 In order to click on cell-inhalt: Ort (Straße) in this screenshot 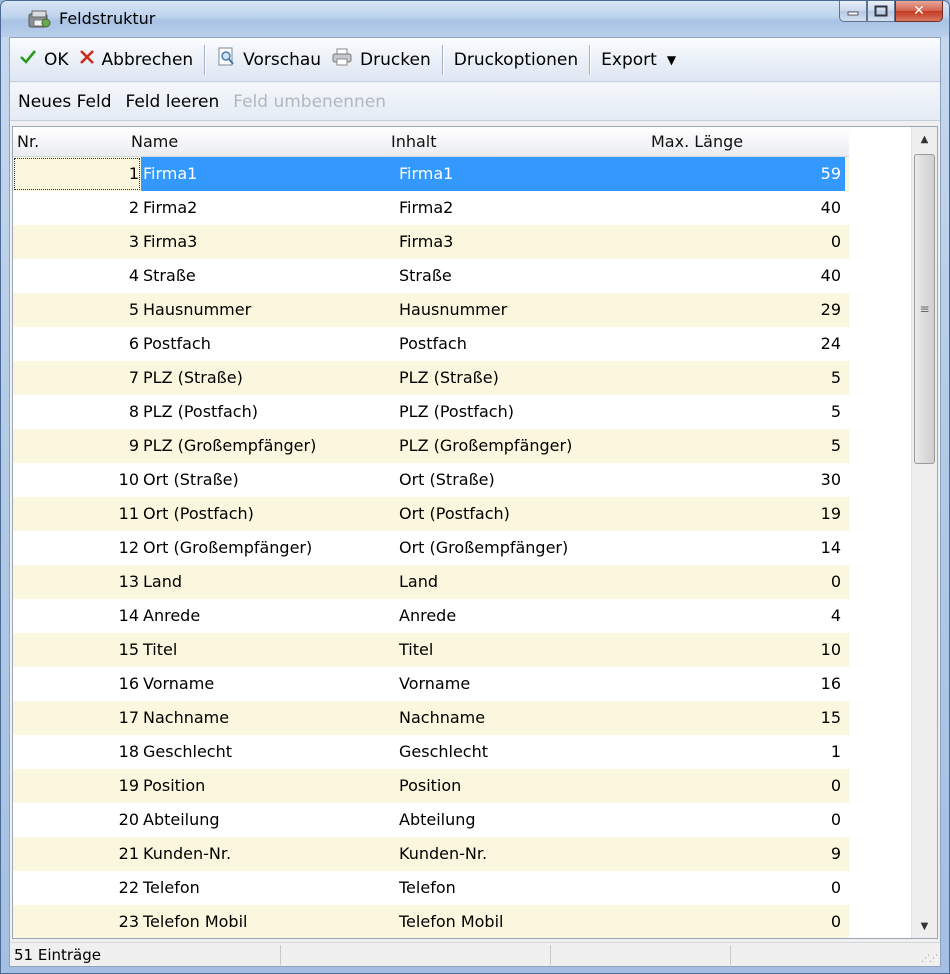, I will do `click(529, 480)`.